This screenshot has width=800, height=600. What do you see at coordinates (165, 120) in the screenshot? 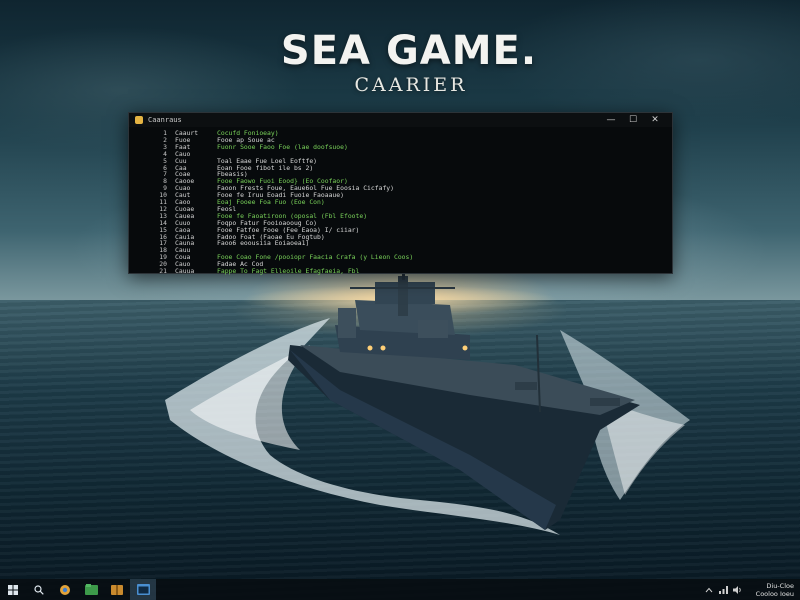
I see `console-window-title: Caanraus` at bounding box center [165, 120].